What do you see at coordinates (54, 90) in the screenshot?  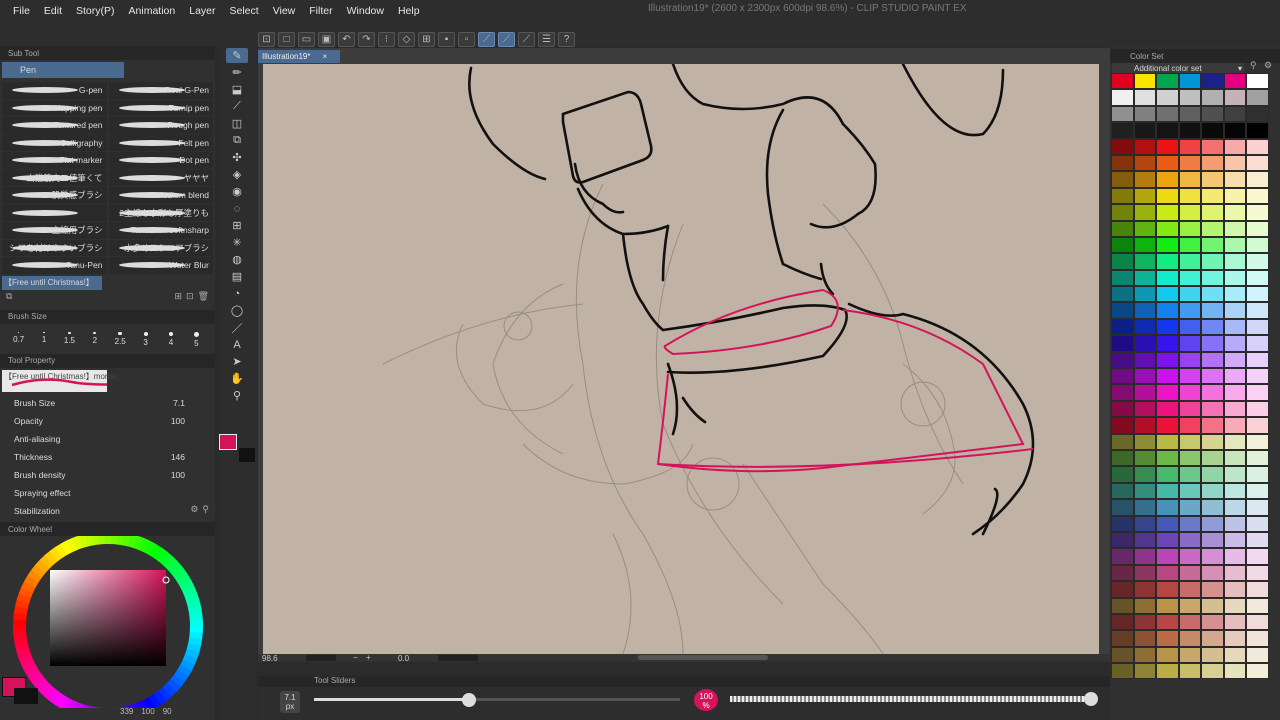 I see `brush-item: G-pen` at bounding box center [54, 90].